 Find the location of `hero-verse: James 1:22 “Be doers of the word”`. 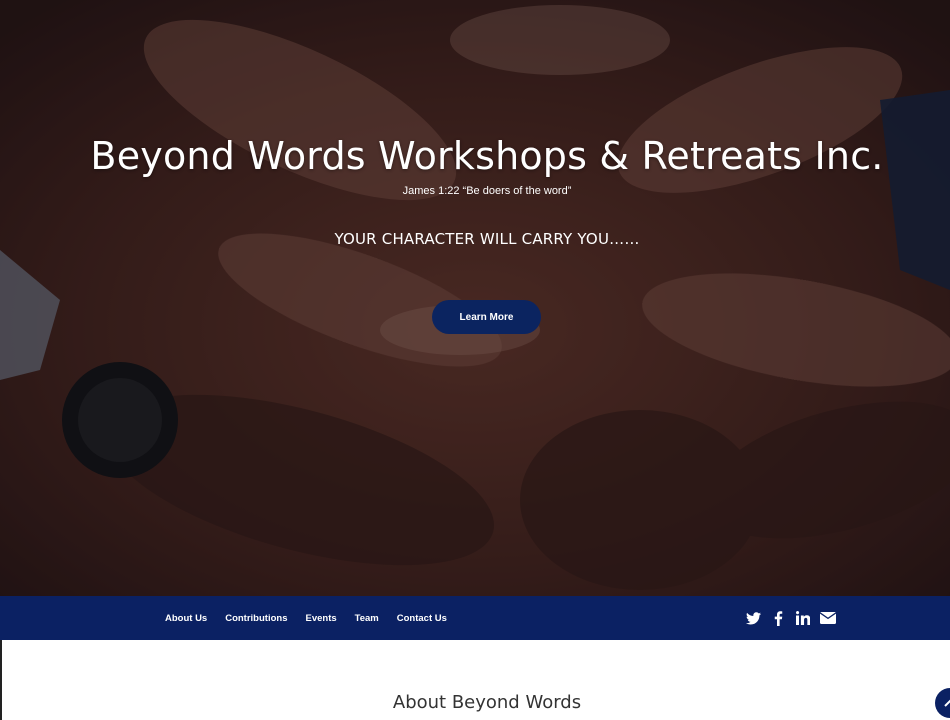

hero-verse: James 1:22 “Be doers of the word” is located at coordinates (487, 191).